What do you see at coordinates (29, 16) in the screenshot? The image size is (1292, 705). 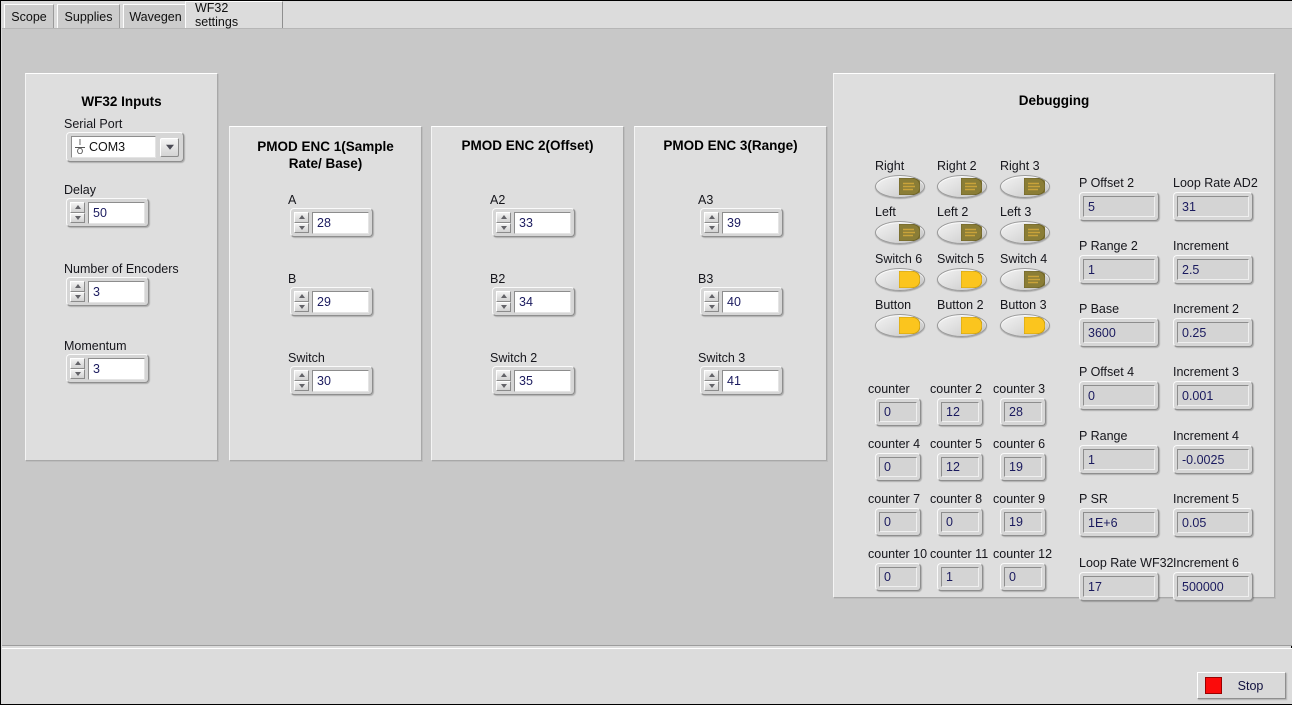 I see `tab-scope: Scope` at bounding box center [29, 16].